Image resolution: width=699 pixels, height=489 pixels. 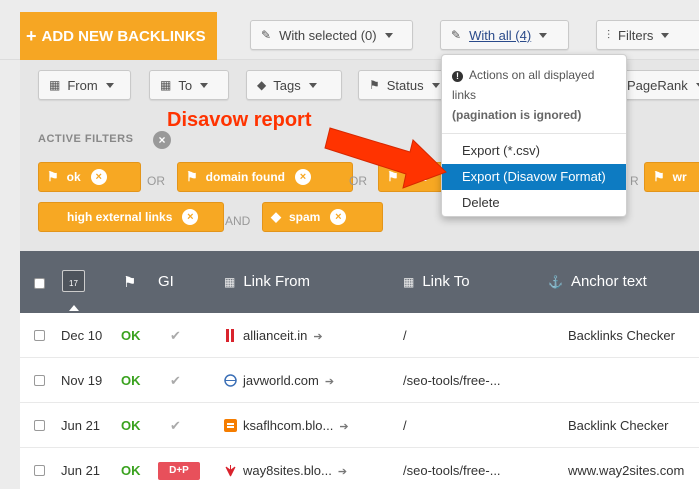 What do you see at coordinates (385, 158) in the screenshot?
I see `annotation-arrow` at bounding box center [385, 158].